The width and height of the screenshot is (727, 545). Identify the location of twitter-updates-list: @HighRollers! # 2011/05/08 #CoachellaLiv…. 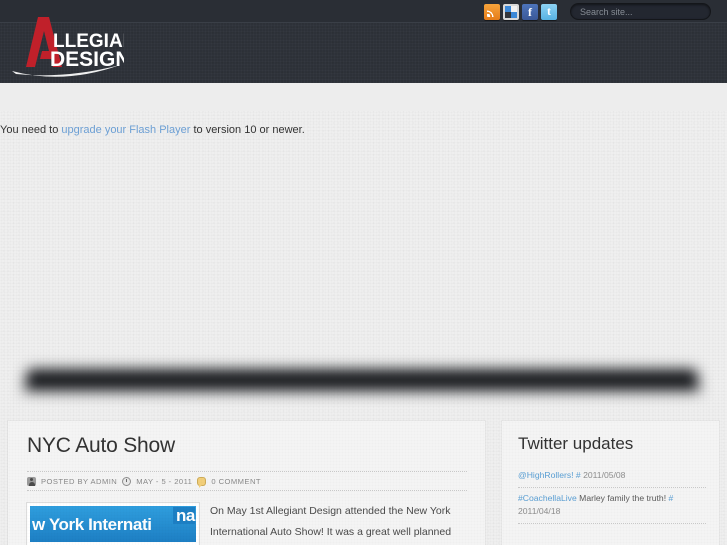
(612, 496).